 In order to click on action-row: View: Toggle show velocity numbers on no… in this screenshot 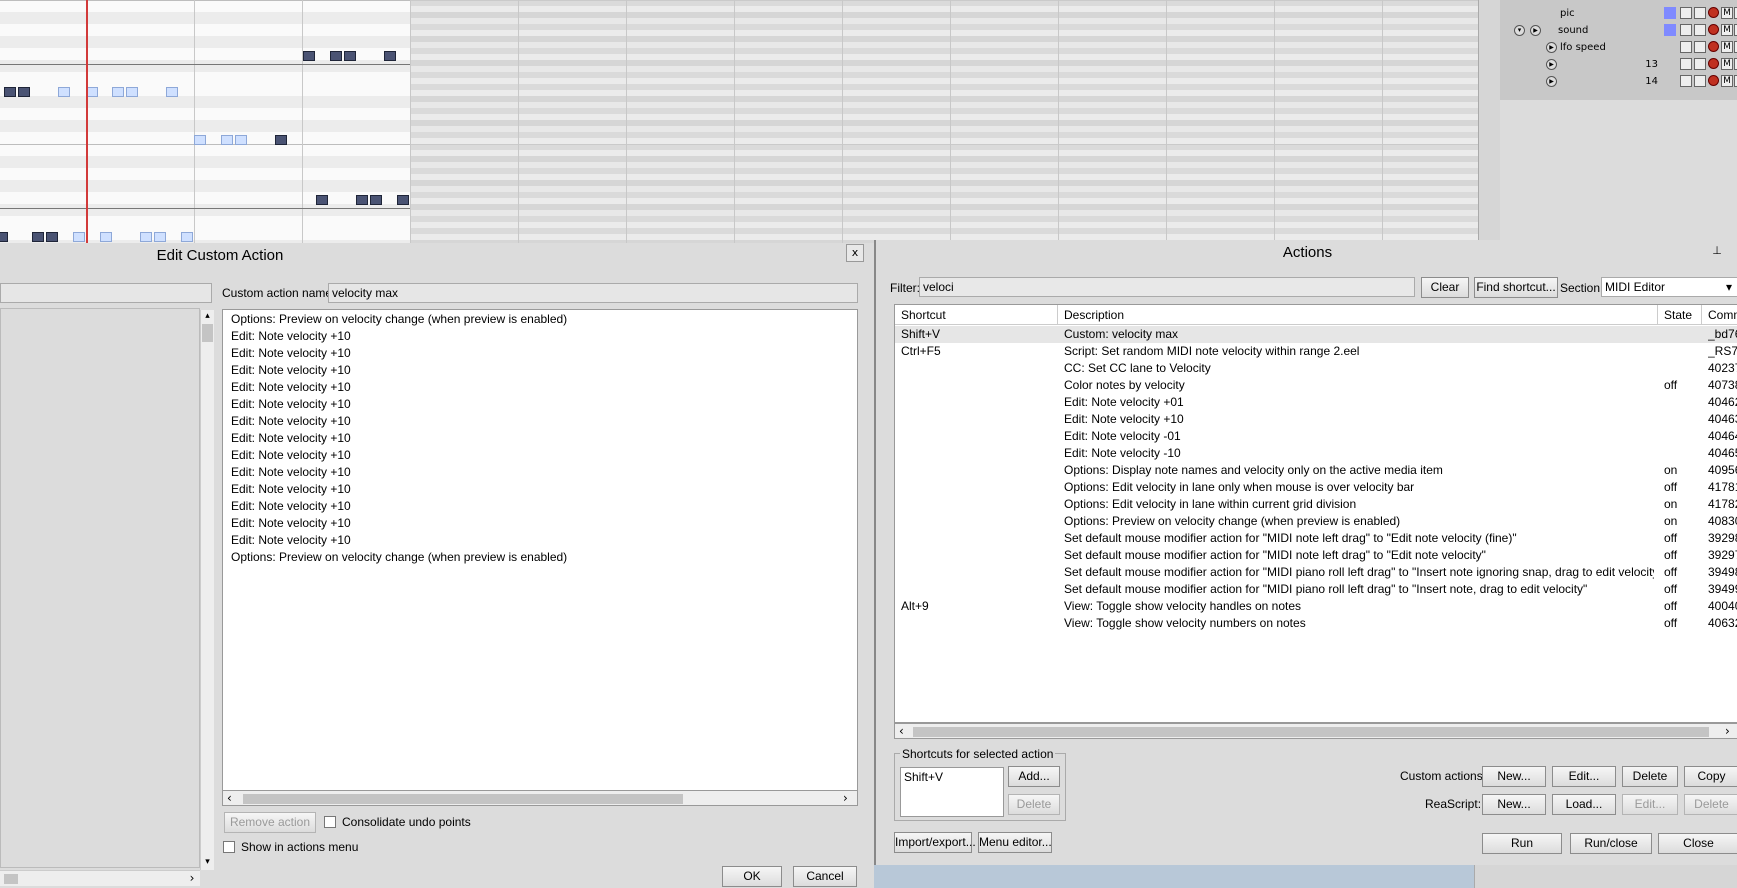, I will do `click(1316, 623)`.